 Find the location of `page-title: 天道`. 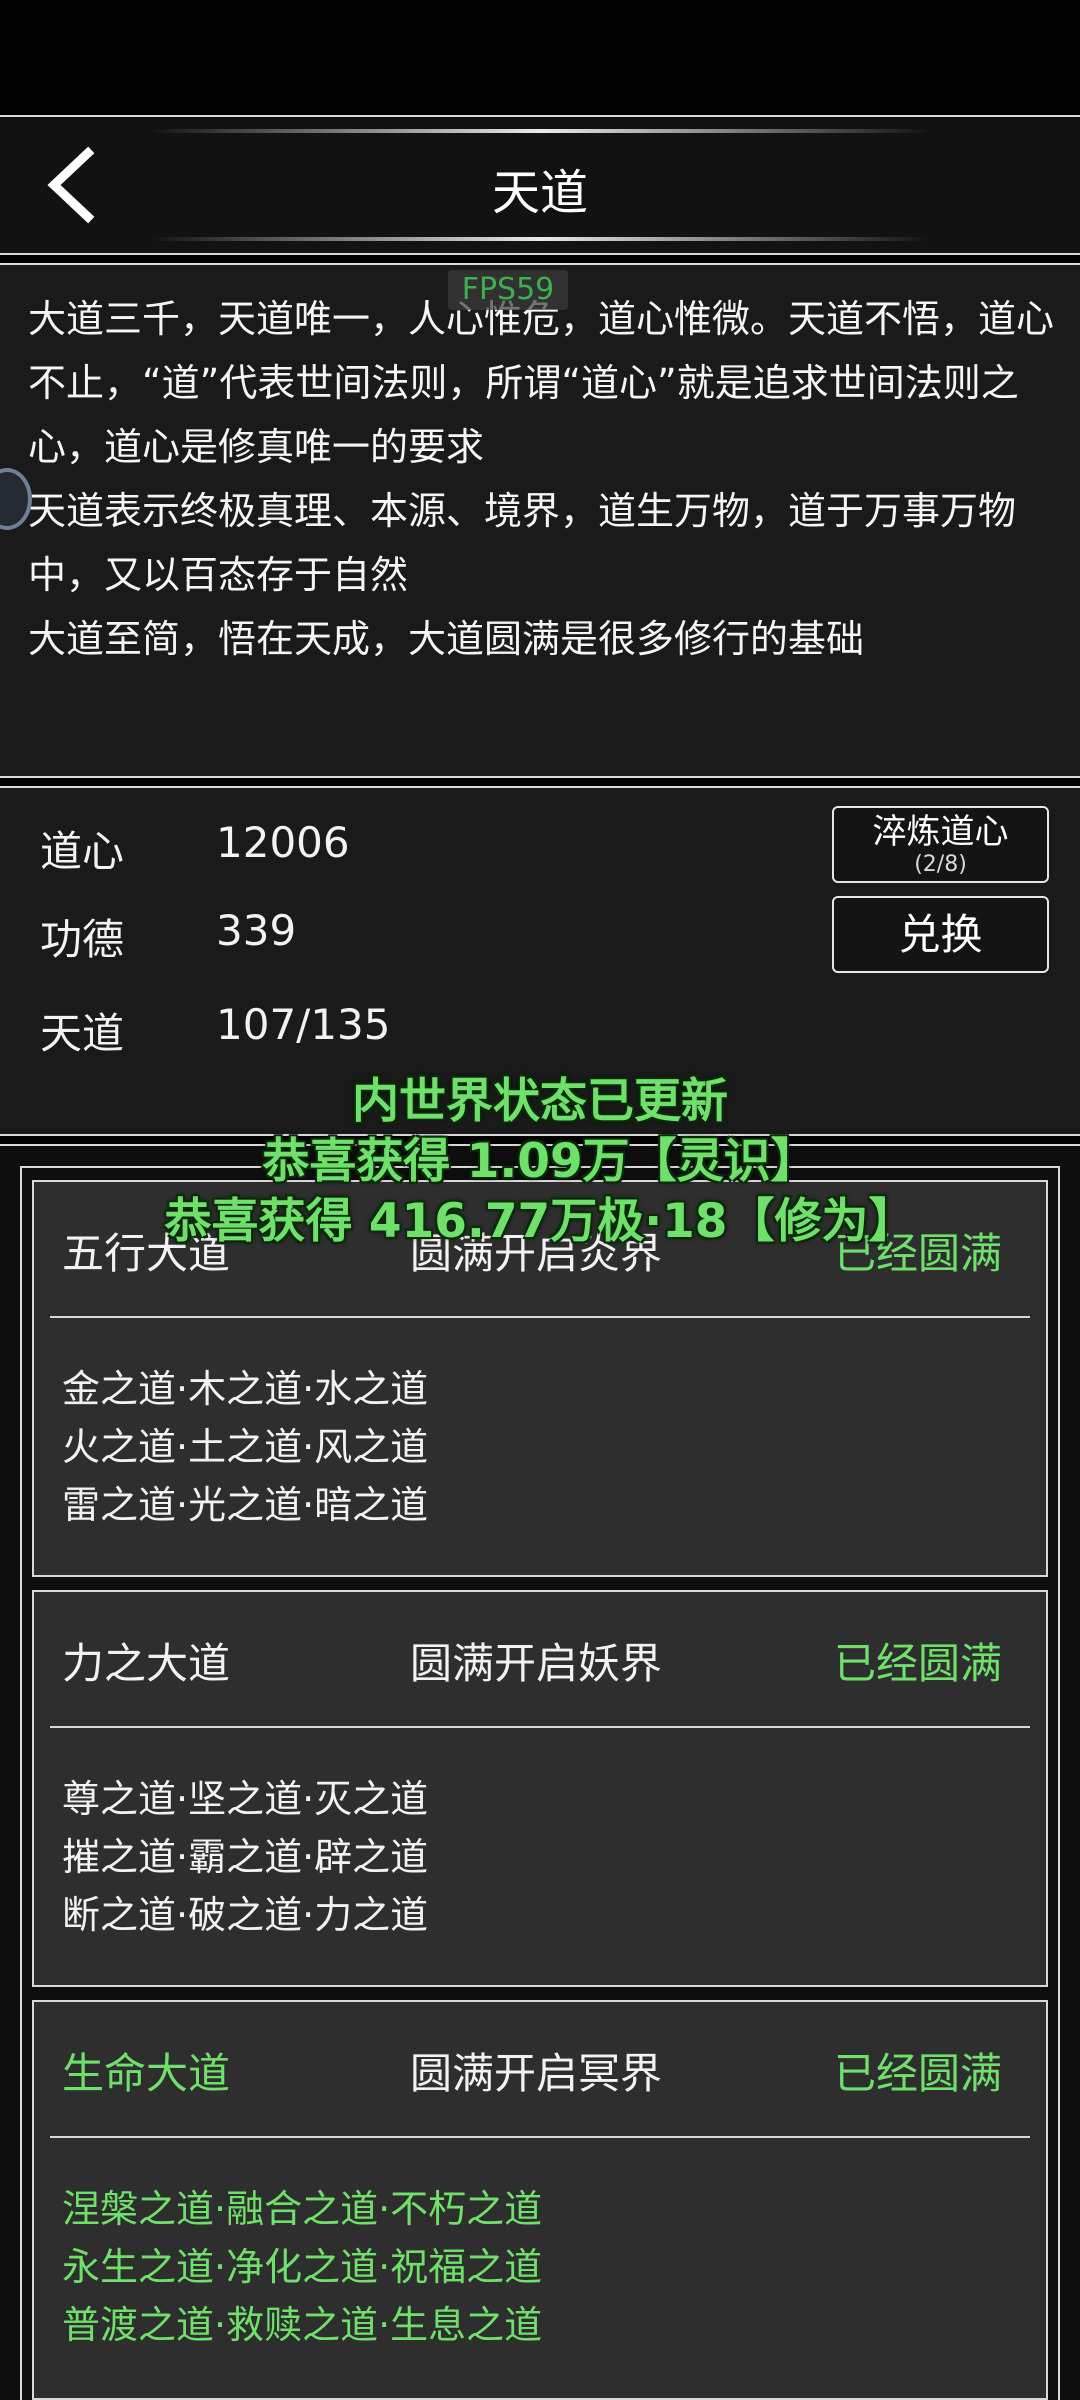

page-title: 天道 is located at coordinates (539, 193).